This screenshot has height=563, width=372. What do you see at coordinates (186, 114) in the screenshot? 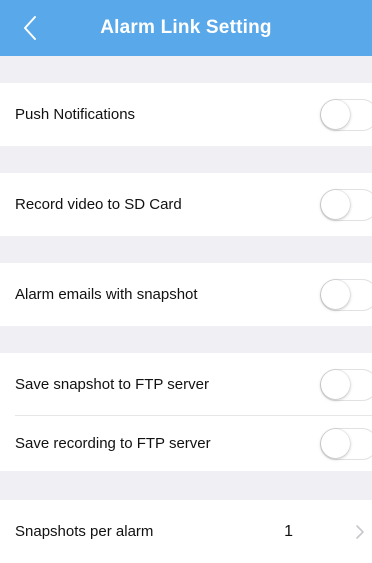
I see `push-notifications-row: Push Notifications` at bounding box center [186, 114].